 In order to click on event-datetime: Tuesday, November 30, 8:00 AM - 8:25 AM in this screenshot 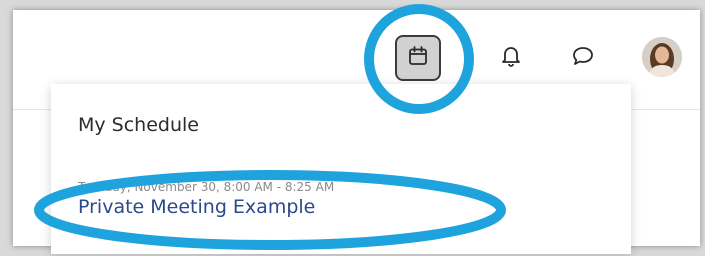, I will do `click(206, 187)`.